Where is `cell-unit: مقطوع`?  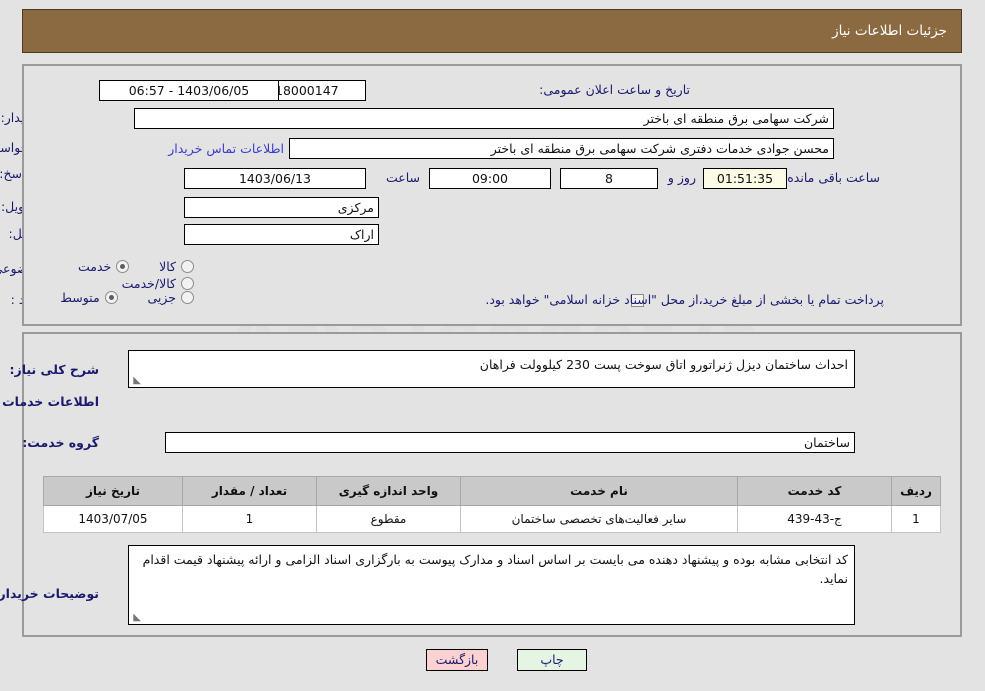 cell-unit: مقطوع is located at coordinates (389, 519).